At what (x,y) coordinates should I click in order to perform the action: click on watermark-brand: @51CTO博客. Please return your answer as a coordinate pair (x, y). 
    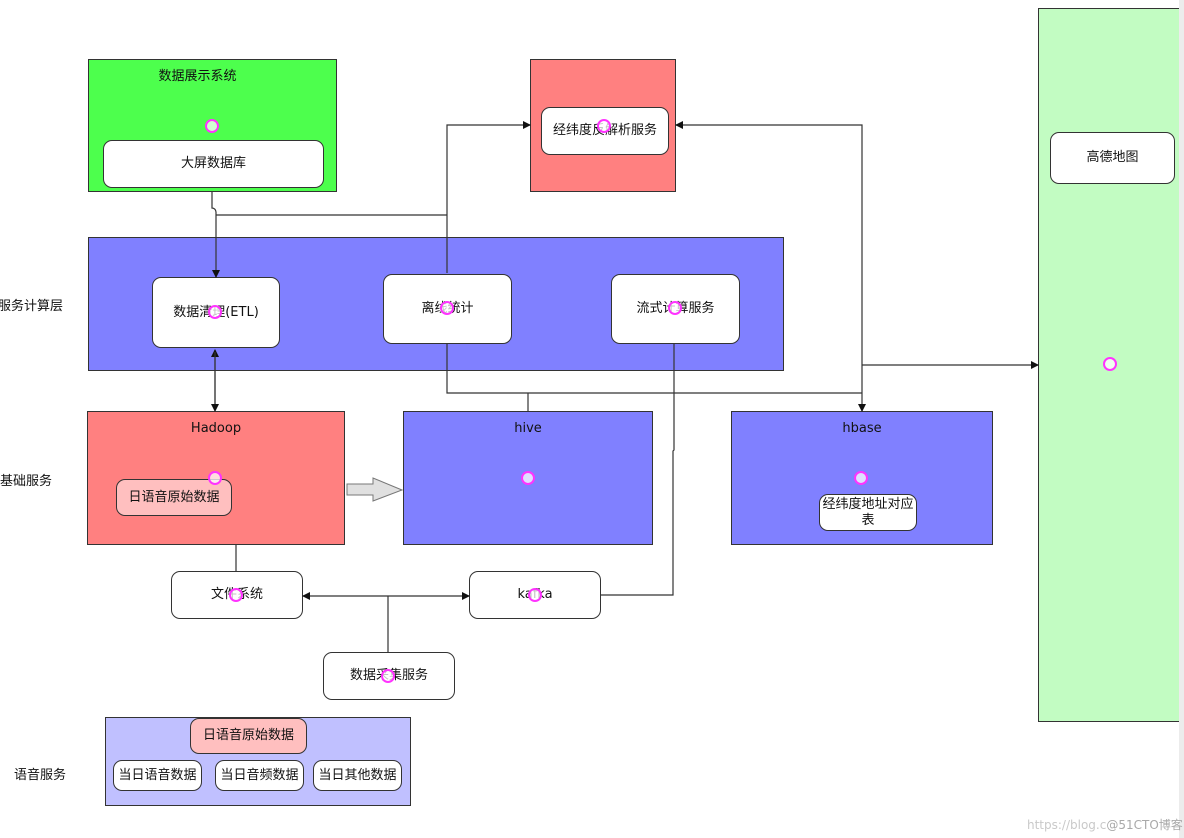
    Looking at the image, I should click on (1144, 825).